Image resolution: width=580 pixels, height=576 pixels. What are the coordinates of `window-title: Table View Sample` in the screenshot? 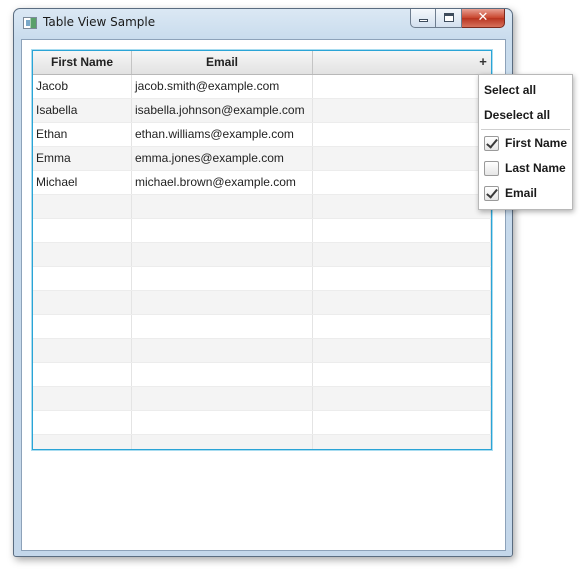 It's located at (99, 22).